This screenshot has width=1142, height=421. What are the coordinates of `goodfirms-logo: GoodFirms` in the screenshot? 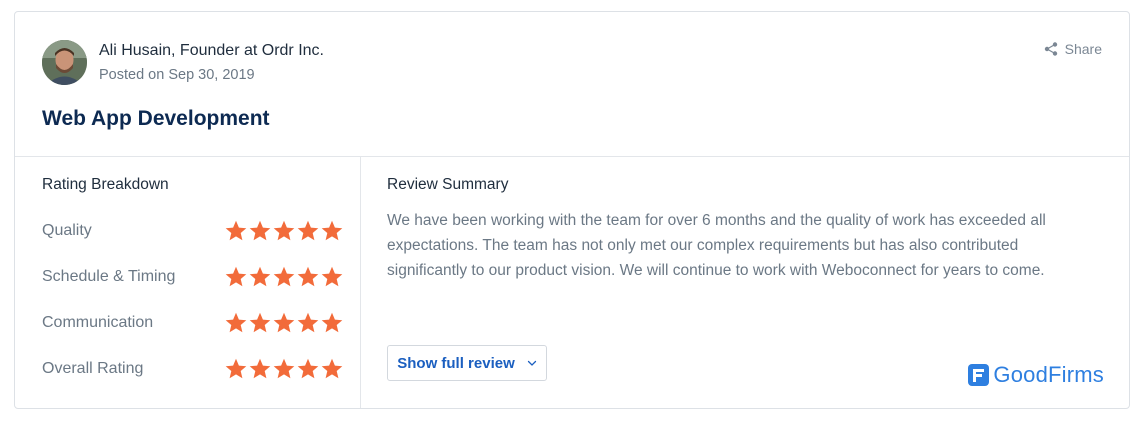 It's located at (1036, 375).